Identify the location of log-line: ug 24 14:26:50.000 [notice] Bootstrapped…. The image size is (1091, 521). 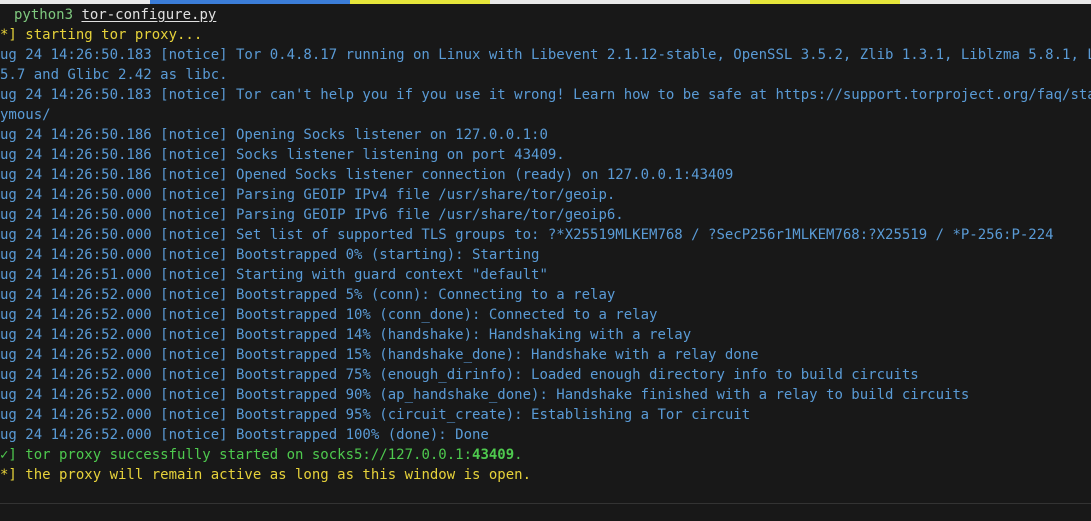
(270, 255).